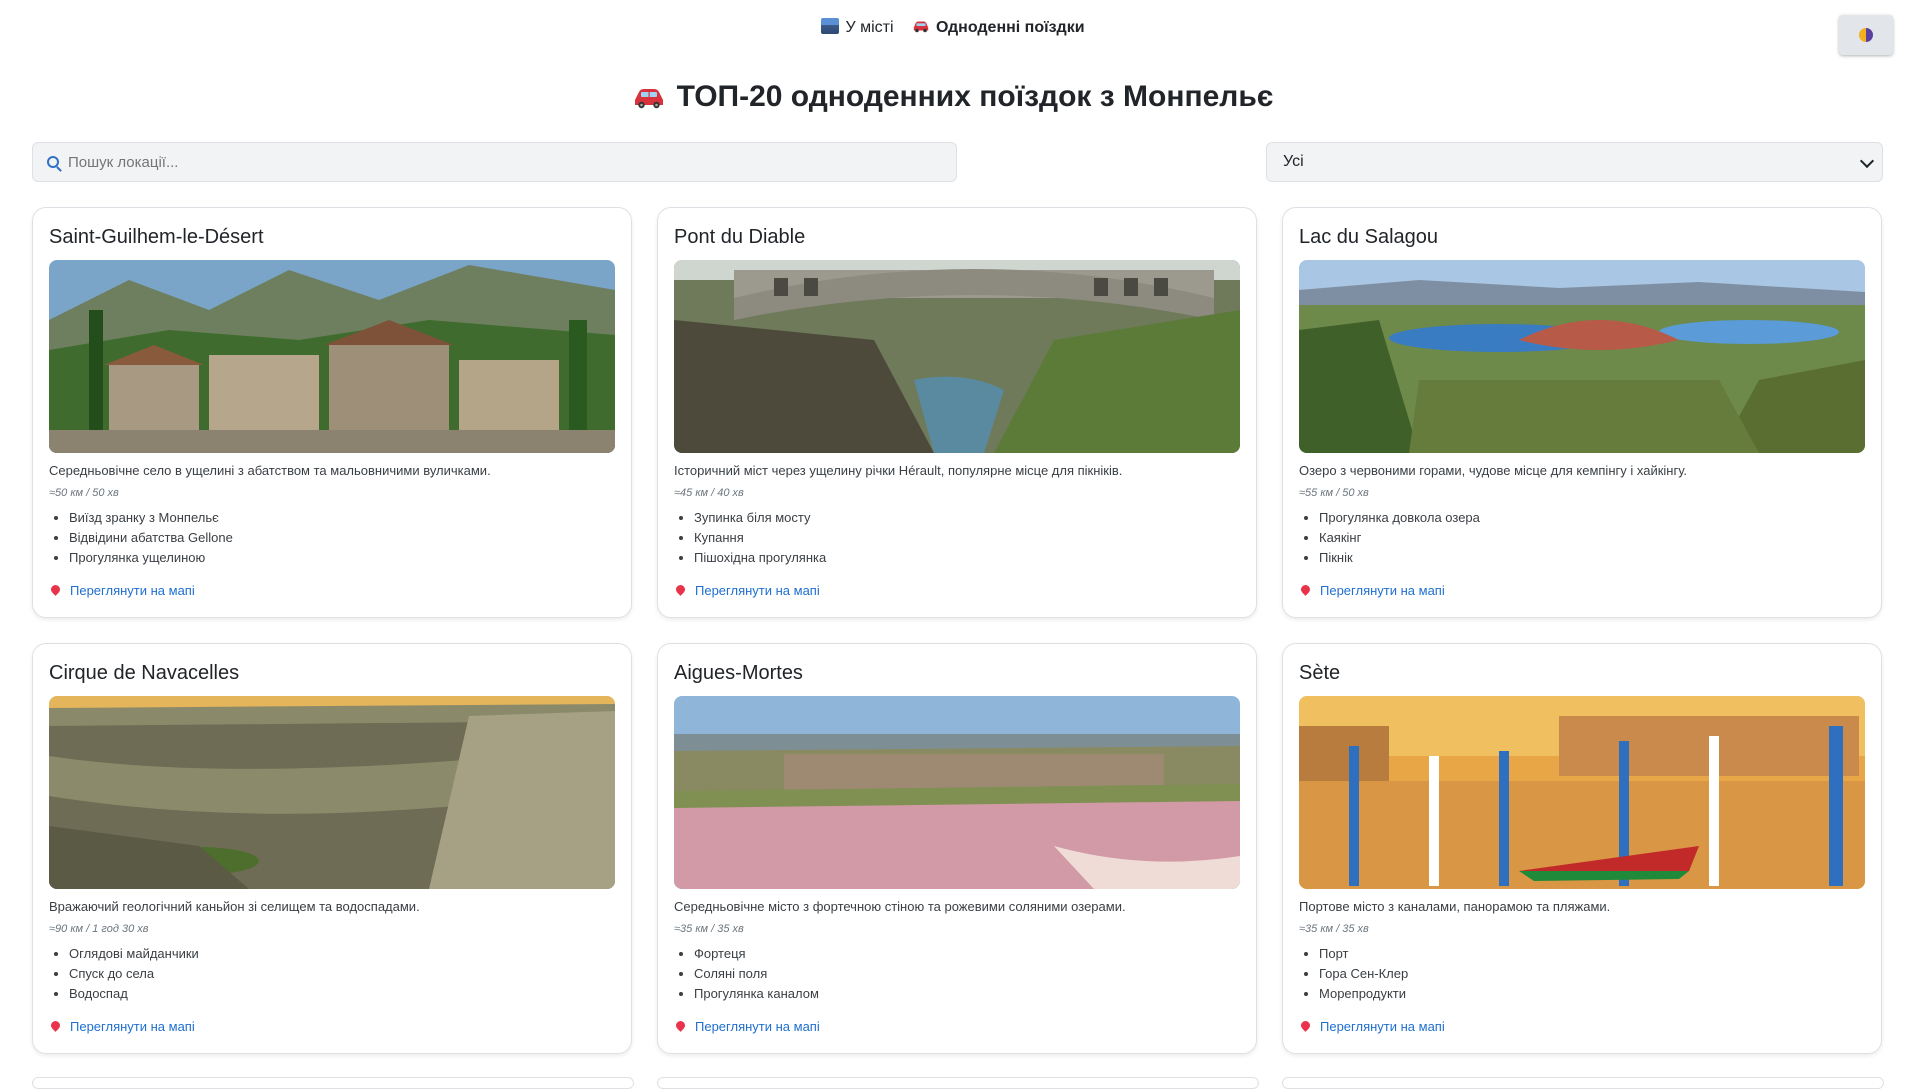 This screenshot has width=1906, height=1089. Describe the element at coordinates (1399, 518) in the screenshot. I see `list-item: Прогулянка довкола озера` at that location.